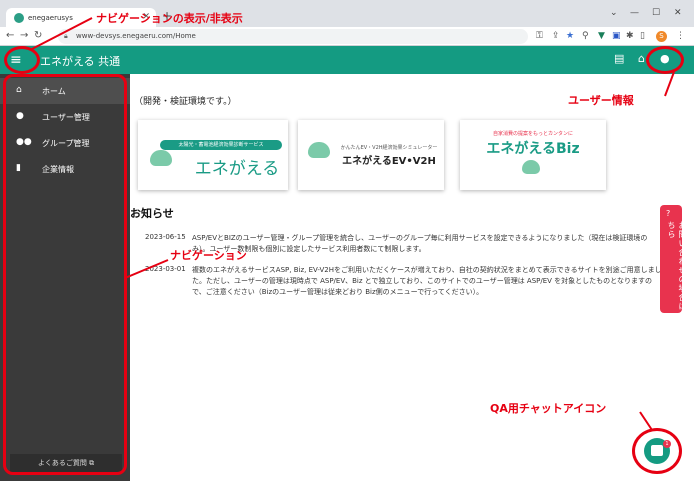  Describe the element at coordinates (678, 13) in the screenshot. I see `window-close-icon: ✕` at that location.